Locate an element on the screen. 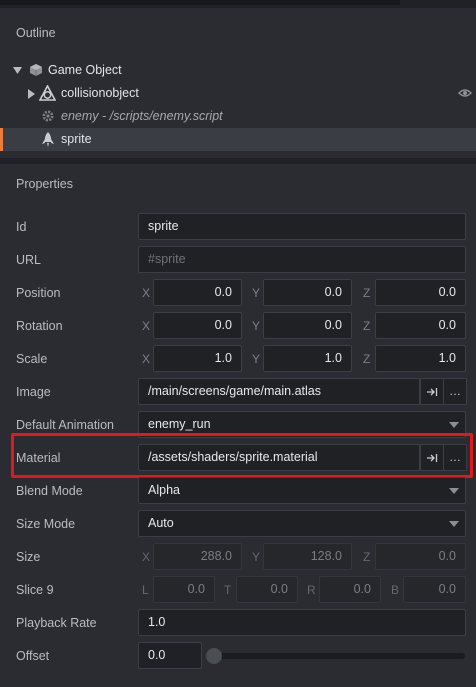 This screenshot has width=476, height=687. rotation-z-axis-label: Z is located at coordinates (367, 326).